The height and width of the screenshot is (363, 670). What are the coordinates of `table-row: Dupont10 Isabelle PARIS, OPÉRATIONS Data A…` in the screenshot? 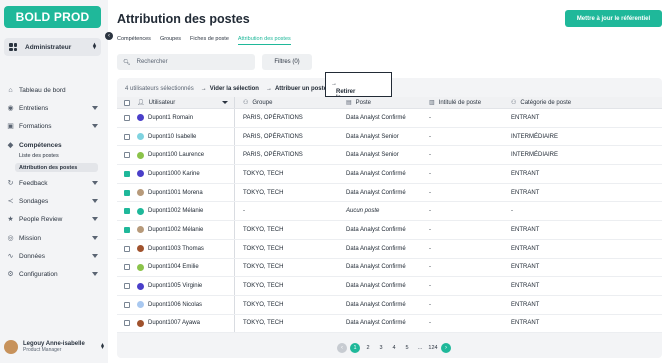 It's located at (389, 137).